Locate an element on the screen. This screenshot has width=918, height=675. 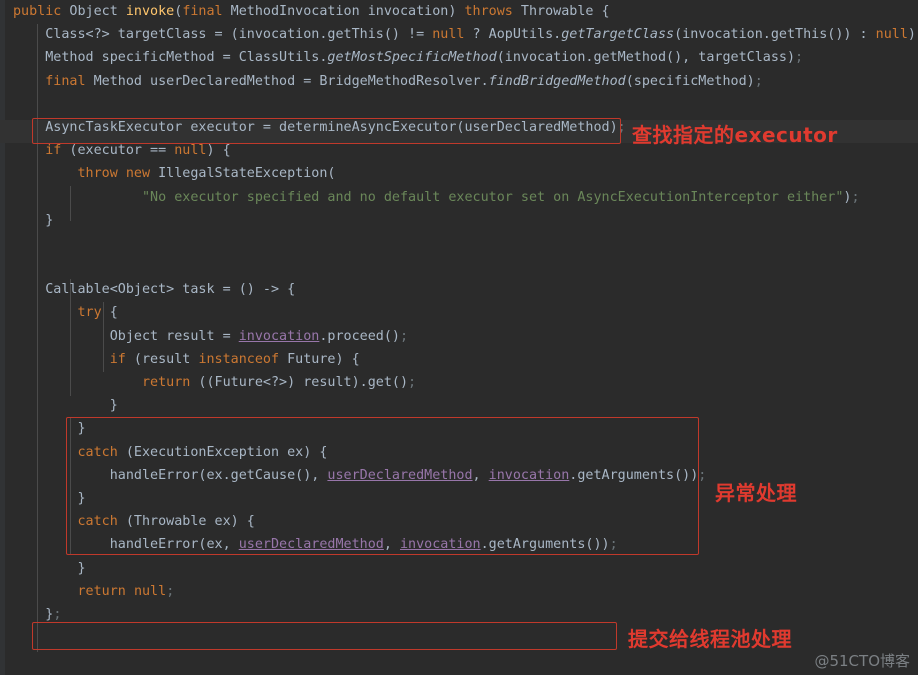
code-token: (invocation.getThis()) : is located at coordinates (775, 35).